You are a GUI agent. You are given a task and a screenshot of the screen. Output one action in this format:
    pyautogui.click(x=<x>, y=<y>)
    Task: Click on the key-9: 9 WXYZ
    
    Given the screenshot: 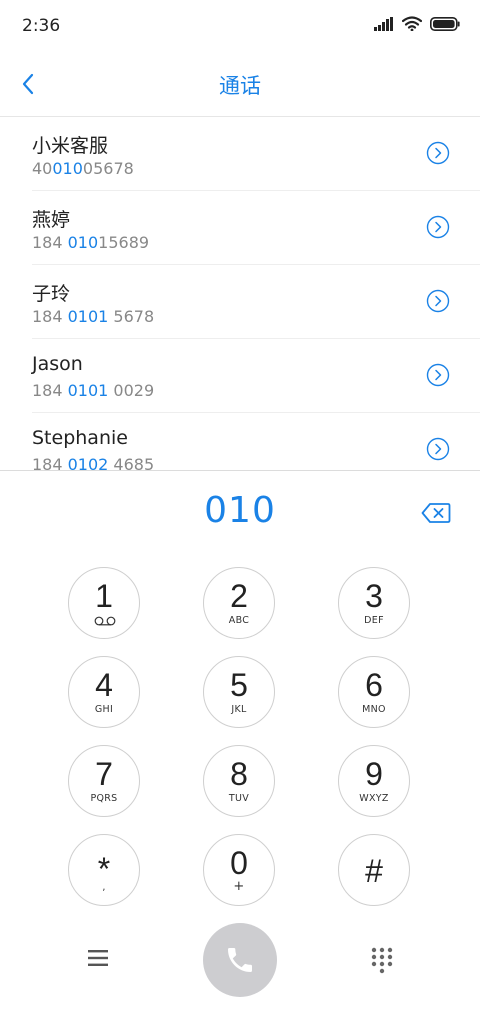 What is the action you would take?
    pyautogui.click(x=374, y=781)
    